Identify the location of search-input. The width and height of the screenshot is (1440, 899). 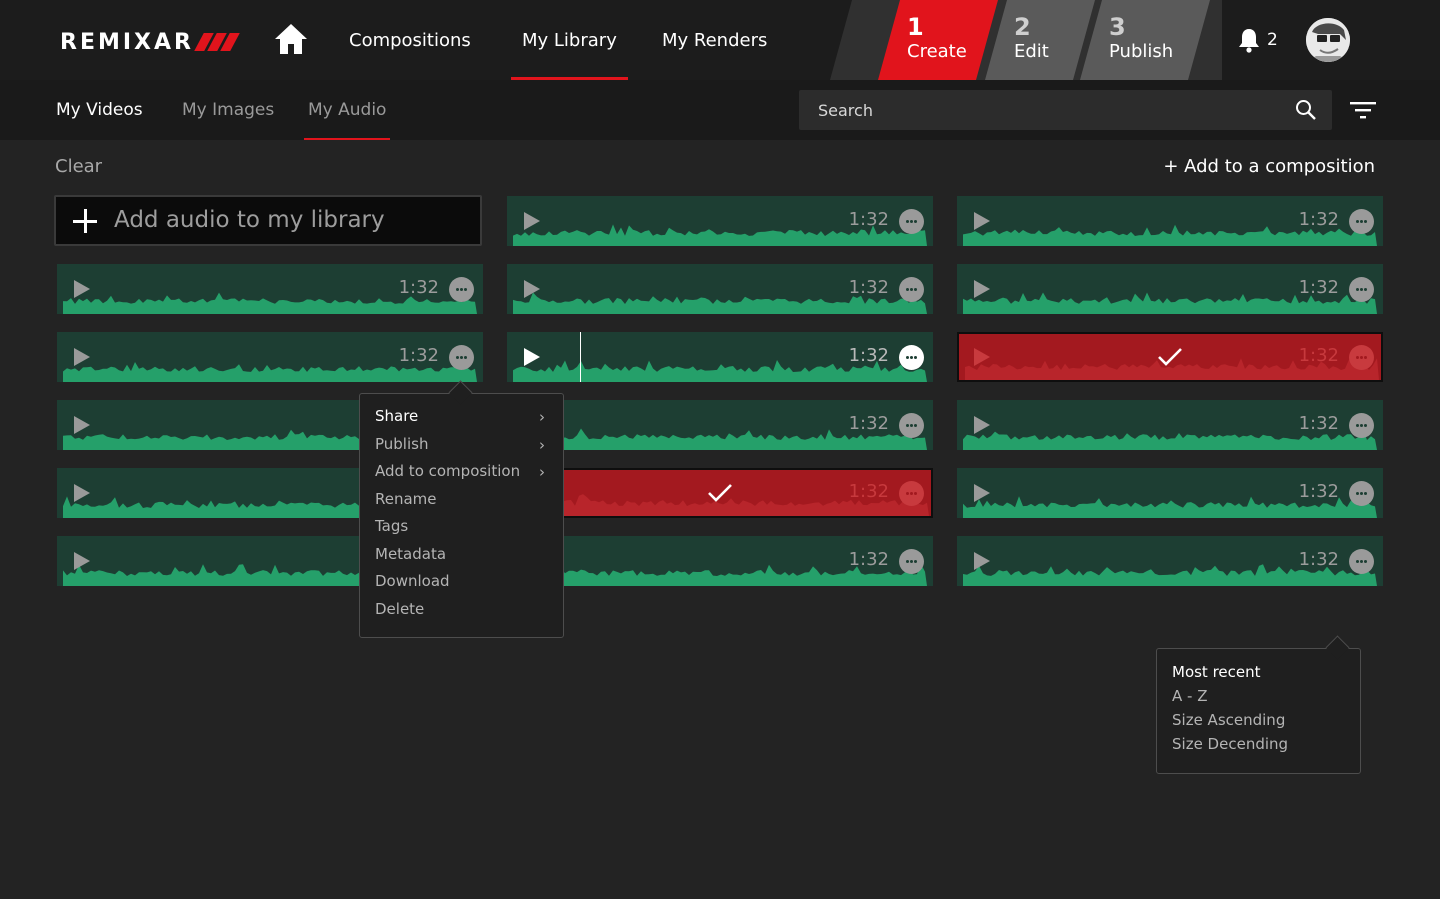
(1039, 110).